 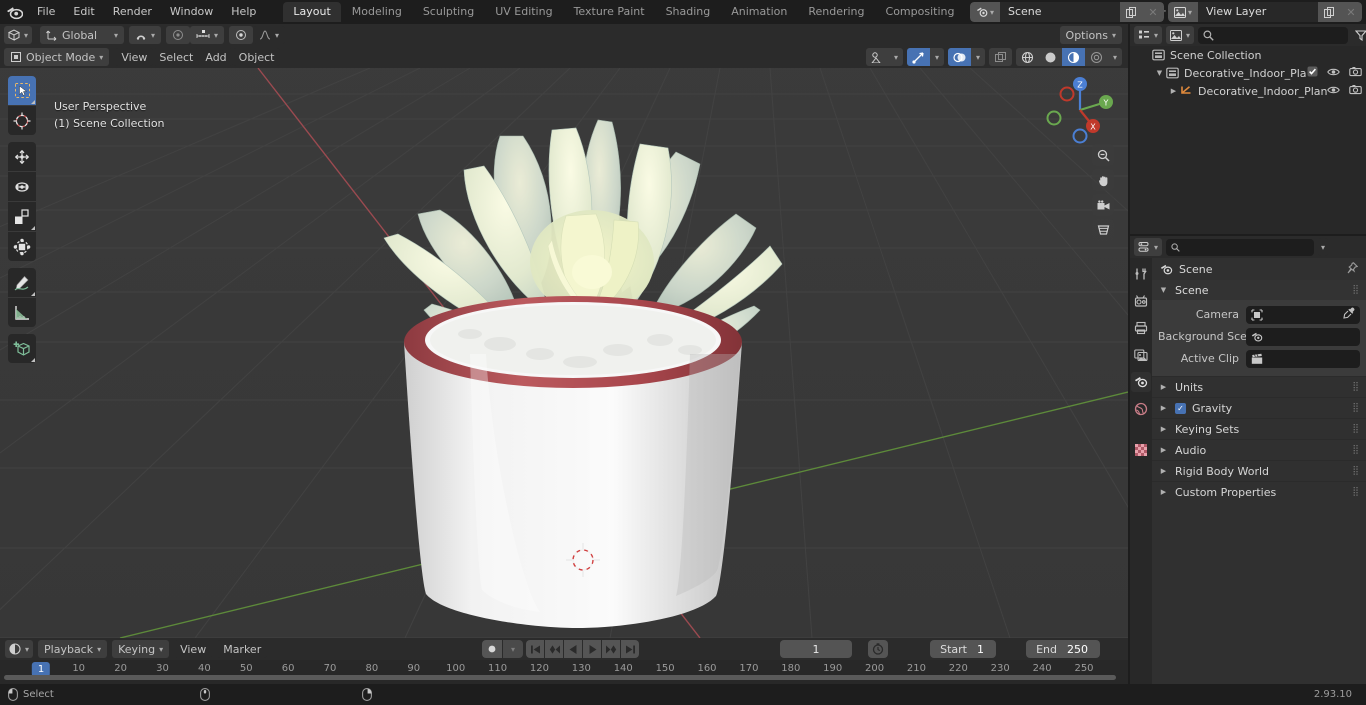 What do you see at coordinates (1247, 247) in the screenshot?
I see `properties-search-input` at bounding box center [1247, 247].